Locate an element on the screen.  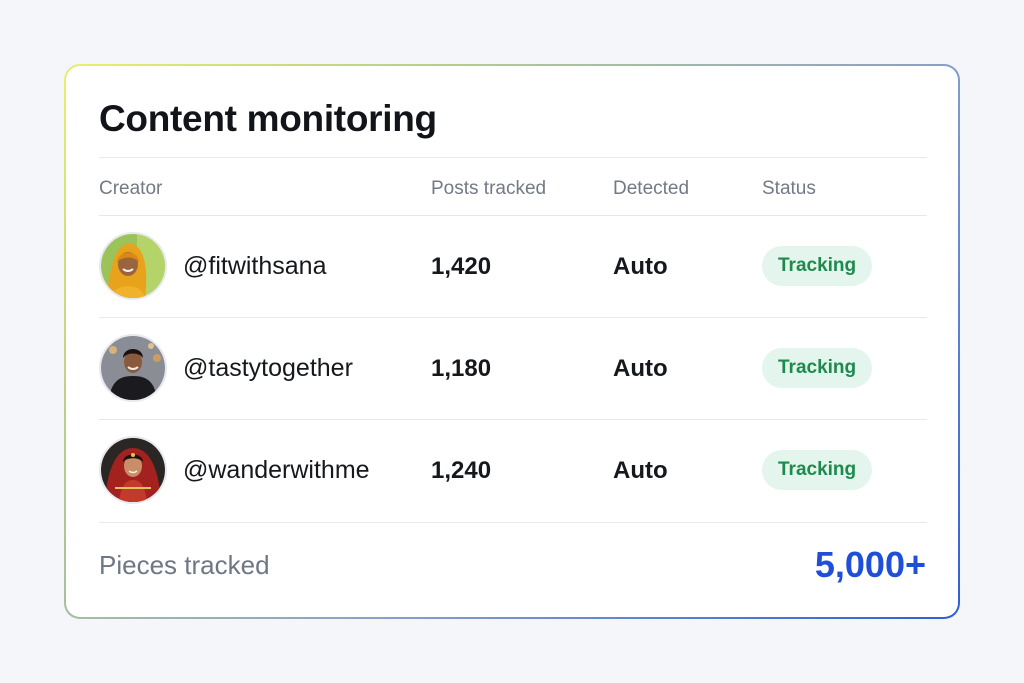
table-row: @fitwithsana 1,420 Auto Tracking is located at coordinates (513, 266).